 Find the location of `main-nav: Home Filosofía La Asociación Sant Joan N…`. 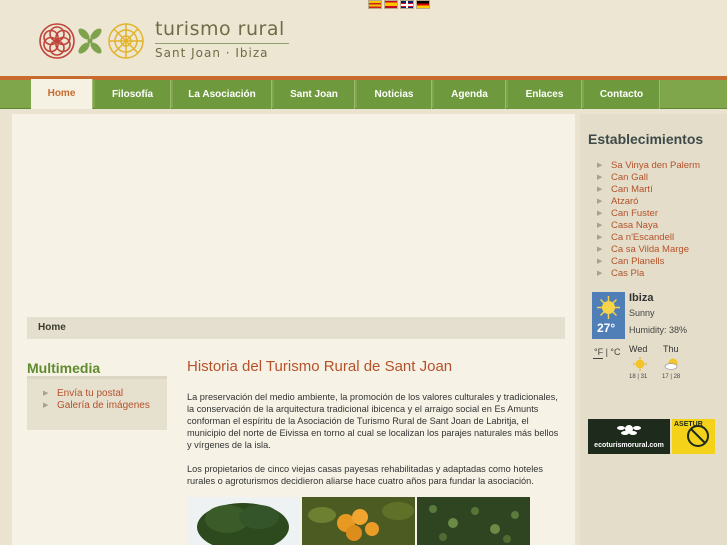

main-nav: Home Filosofía La Asociación Sant Joan N… is located at coordinates (363, 94).